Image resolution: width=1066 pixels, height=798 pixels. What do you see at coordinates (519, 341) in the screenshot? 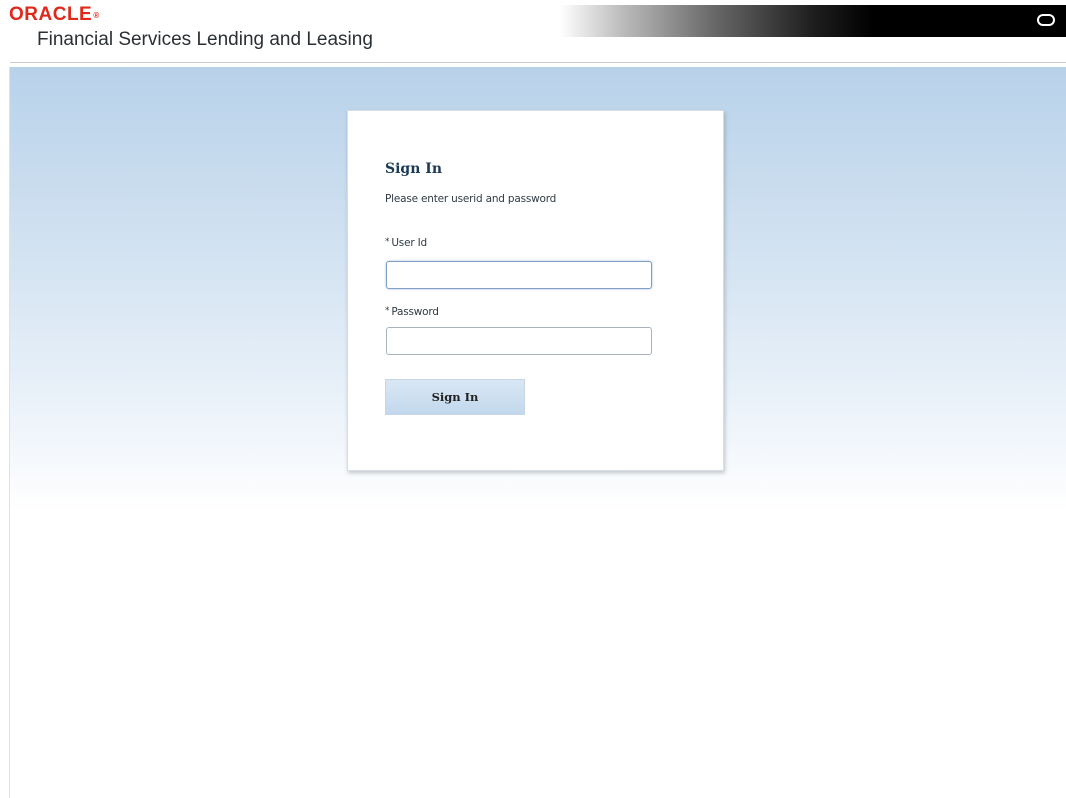
I see `password-input` at bounding box center [519, 341].